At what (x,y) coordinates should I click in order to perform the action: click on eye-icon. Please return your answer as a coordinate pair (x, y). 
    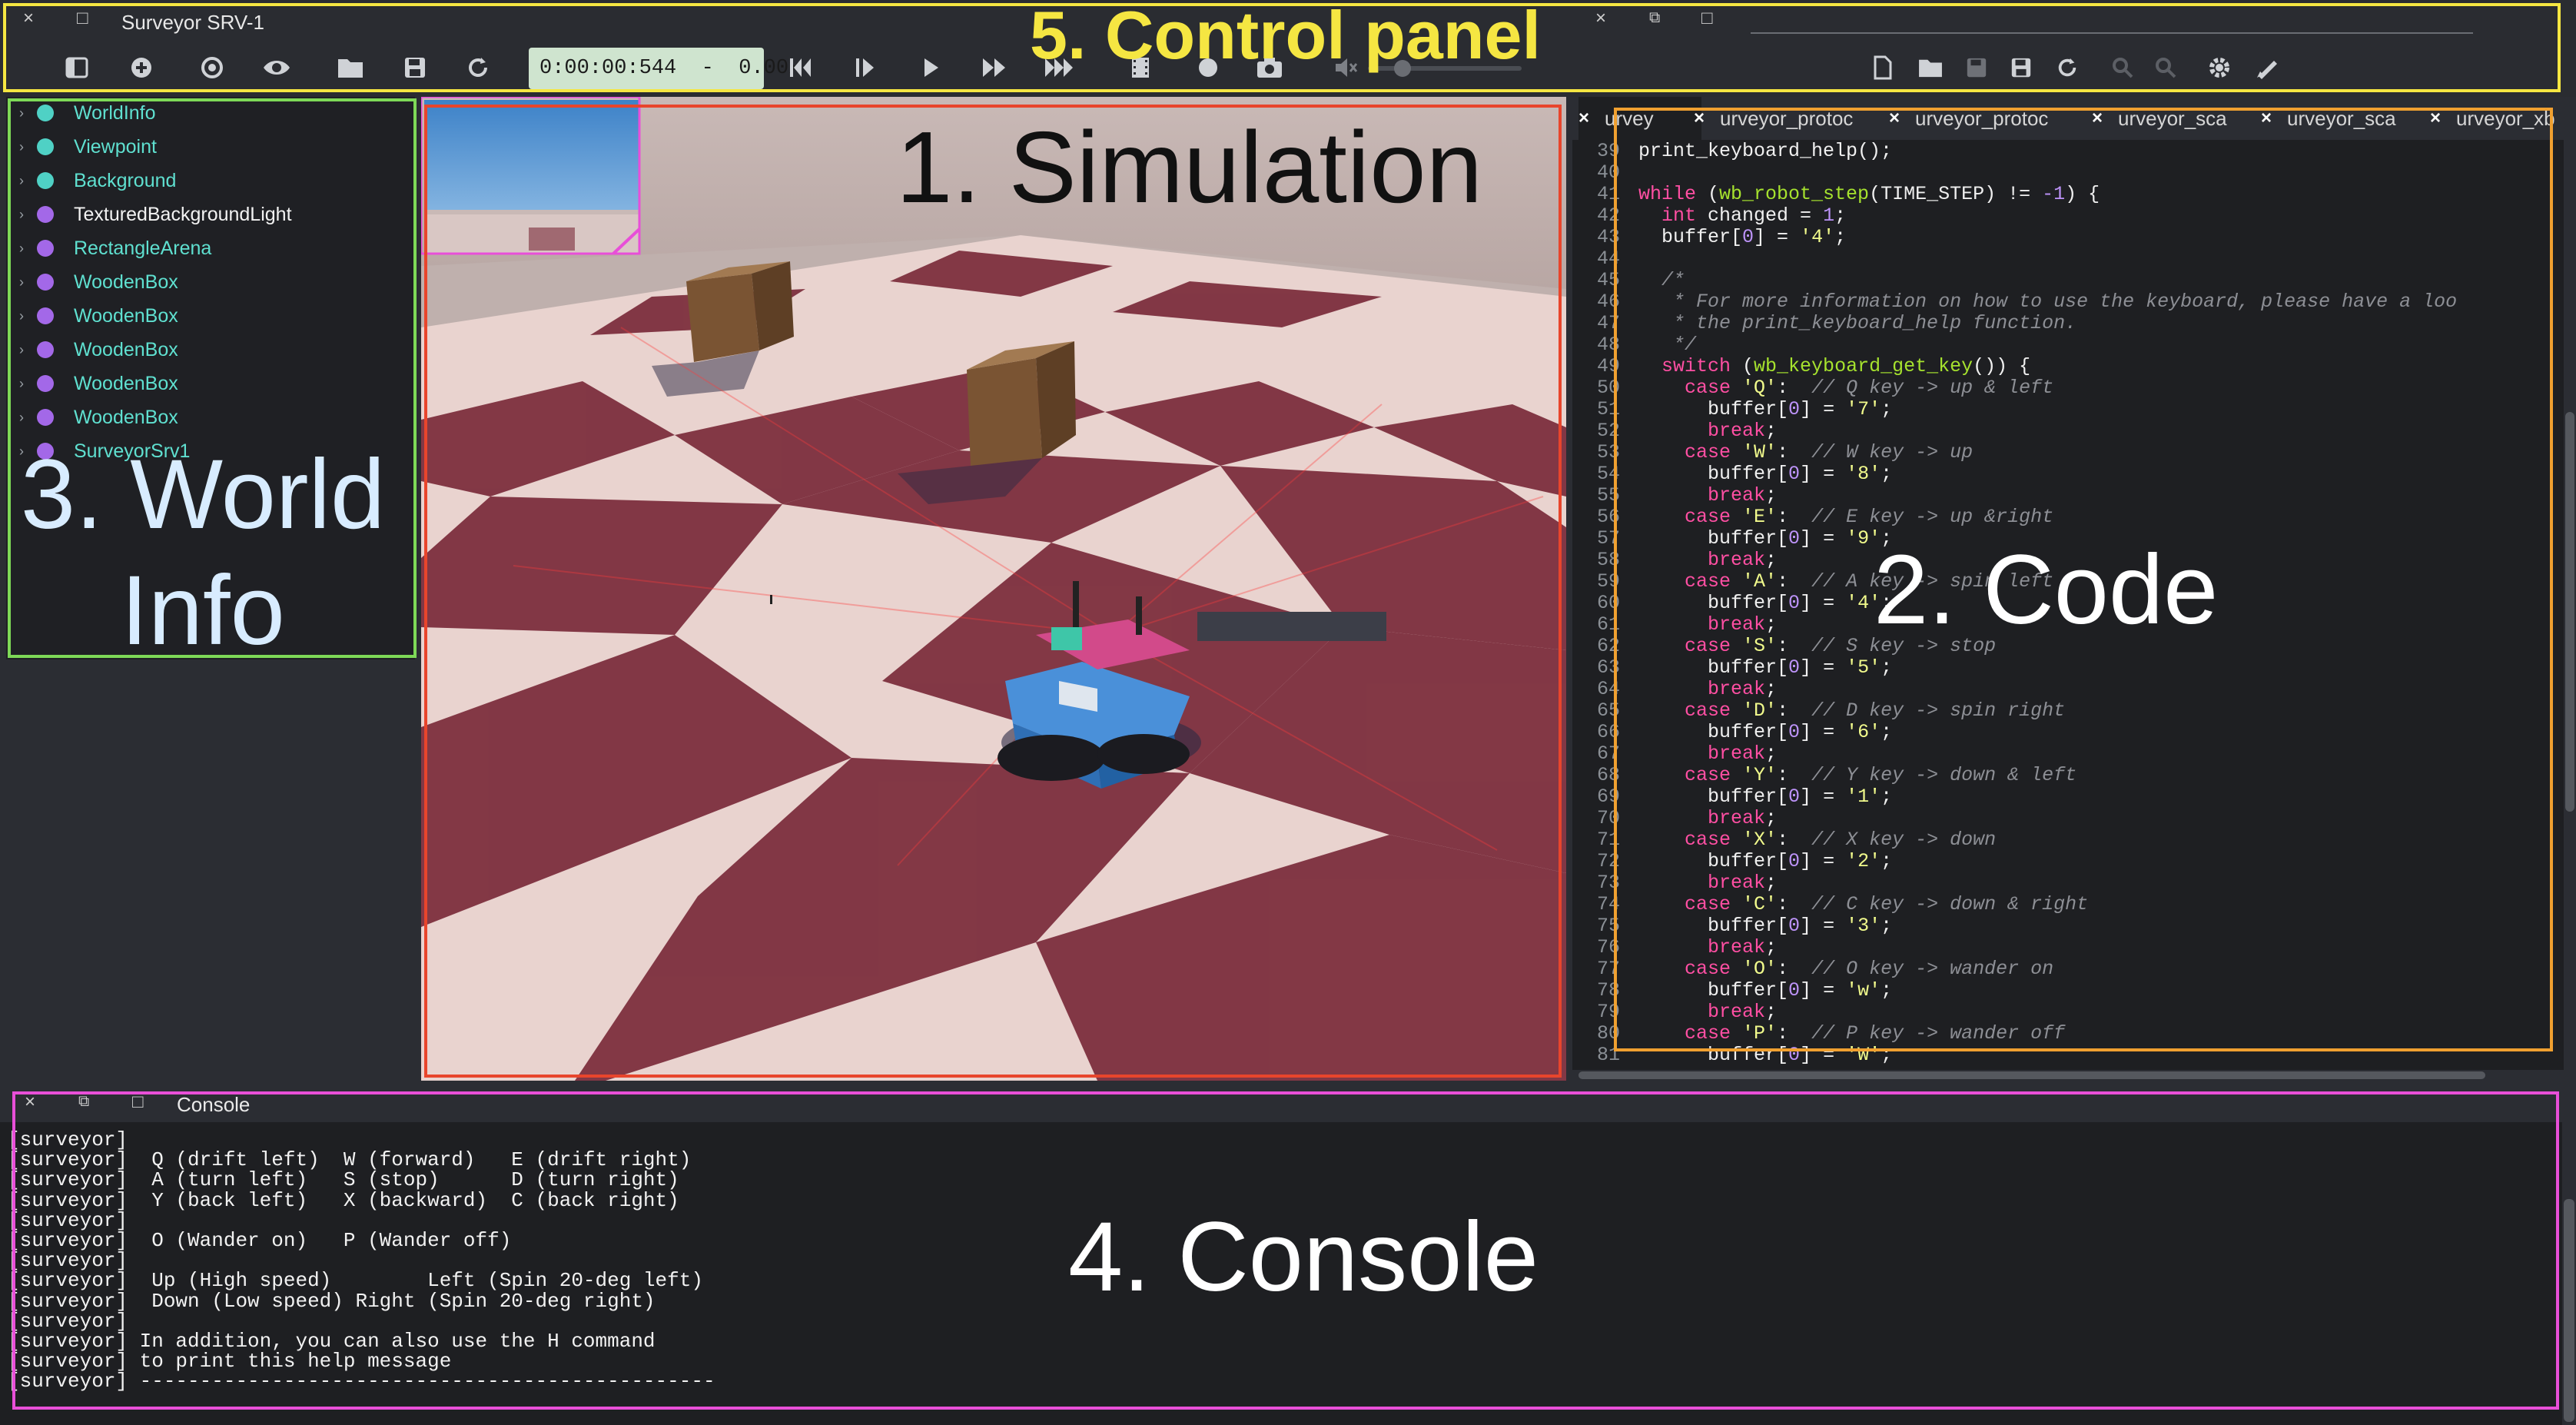
    Looking at the image, I should click on (277, 68).